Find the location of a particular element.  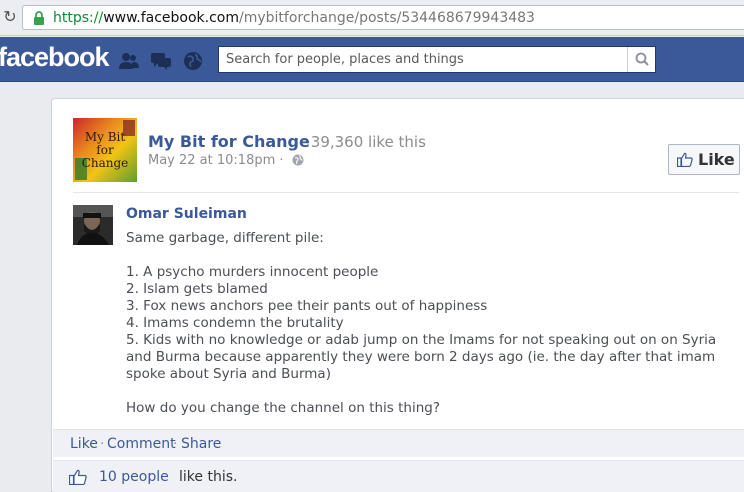

search-input is located at coordinates (423, 59).